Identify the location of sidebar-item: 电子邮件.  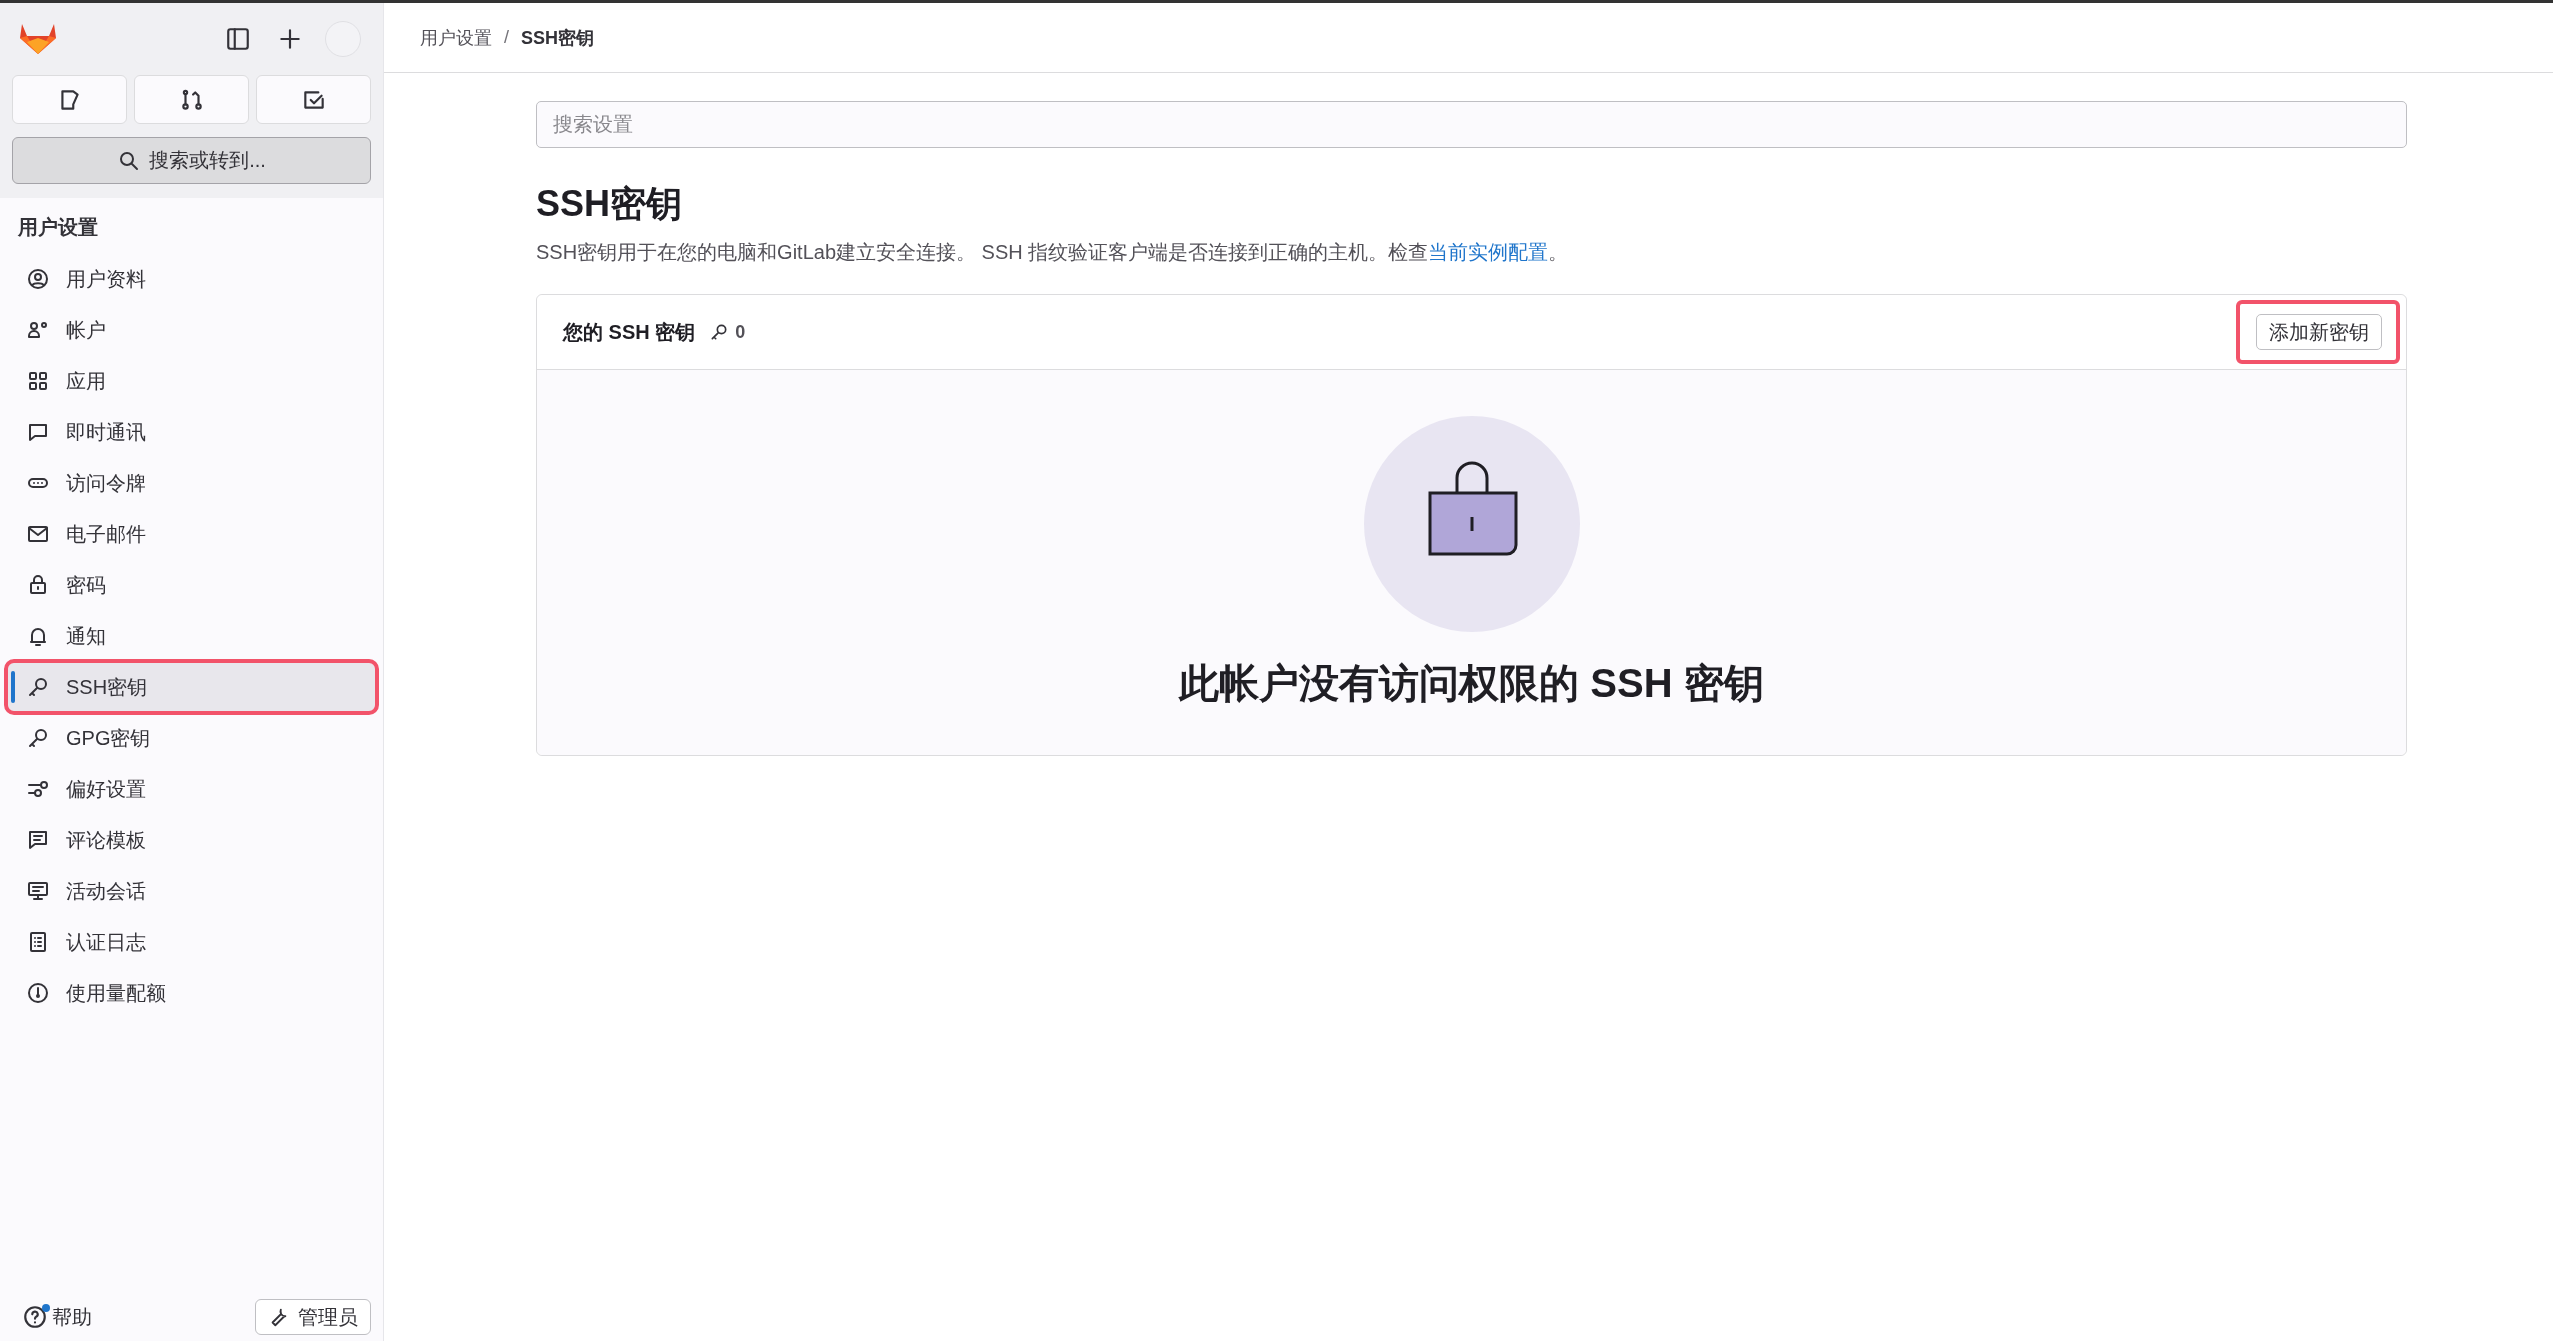
(191, 534).